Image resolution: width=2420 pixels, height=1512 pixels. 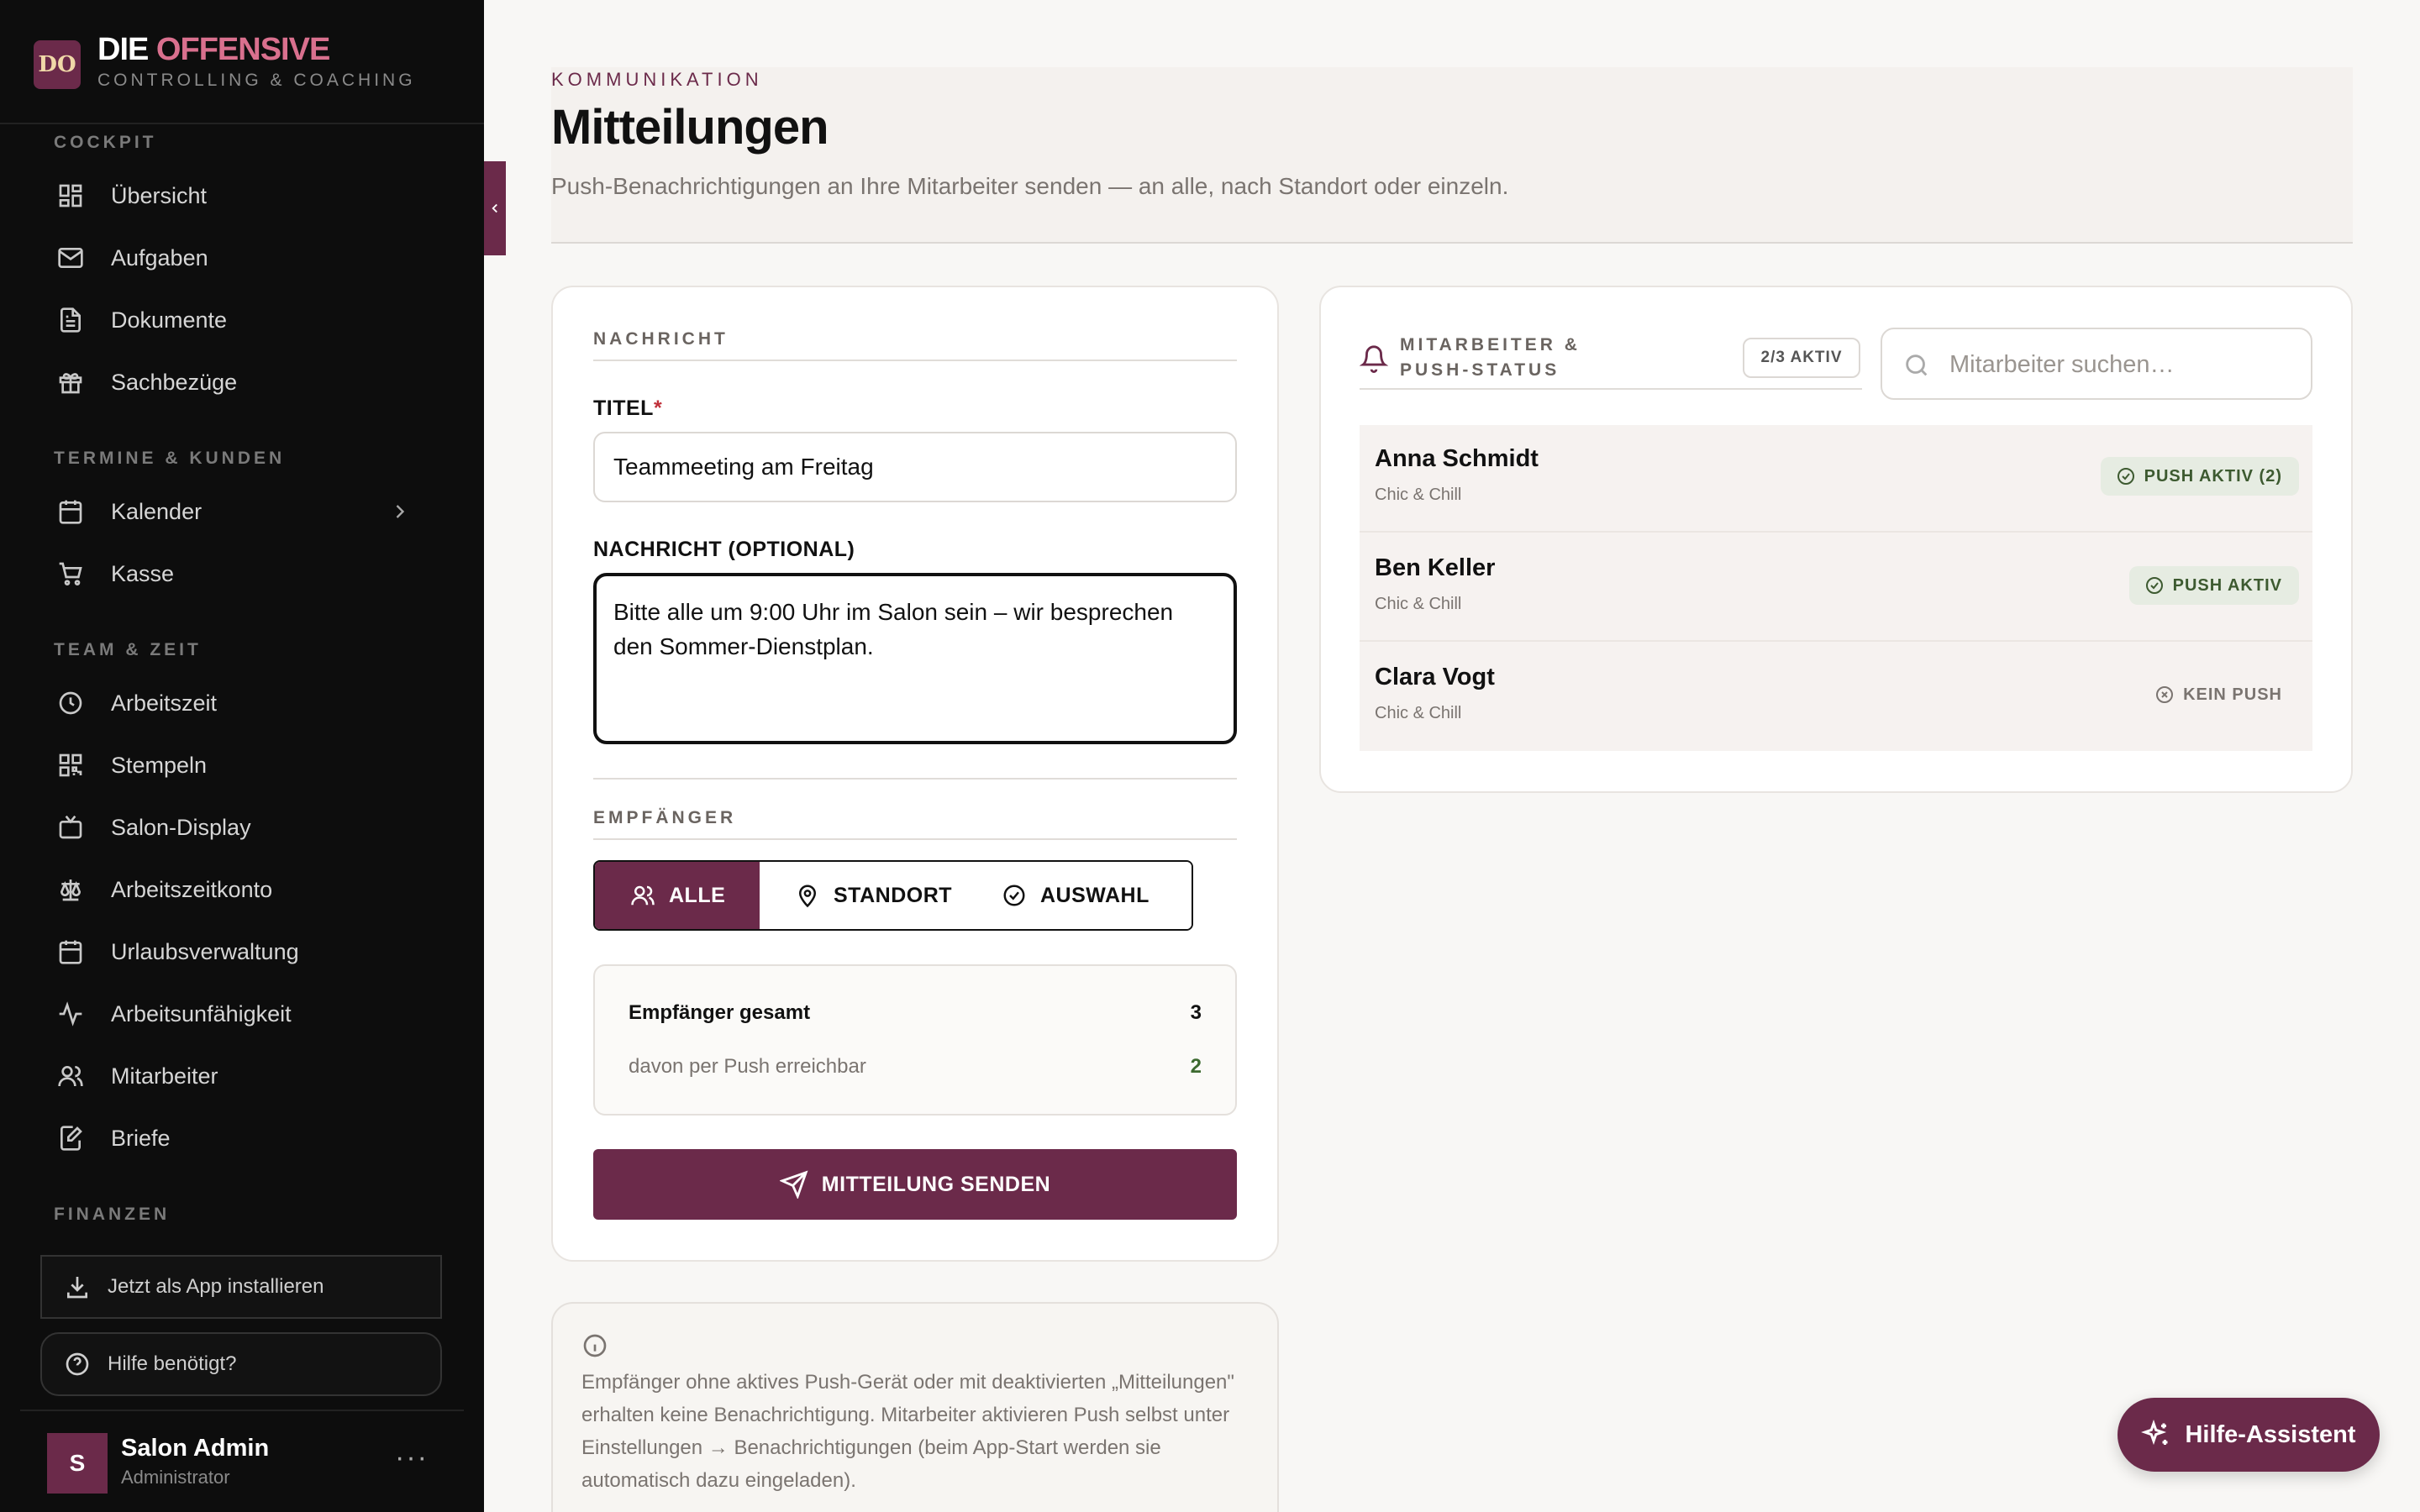 What do you see at coordinates (70, 382) in the screenshot?
I see `gift-icon` at bounding box center [70, 382].